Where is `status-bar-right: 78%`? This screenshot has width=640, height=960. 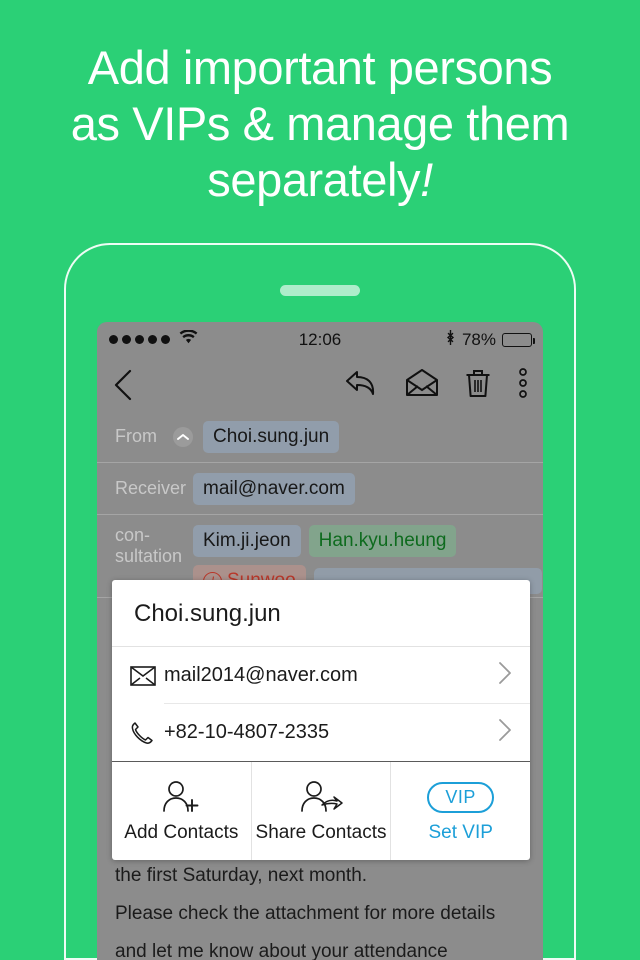
status-bar-right: 78% is located at coordinates (490, 340).